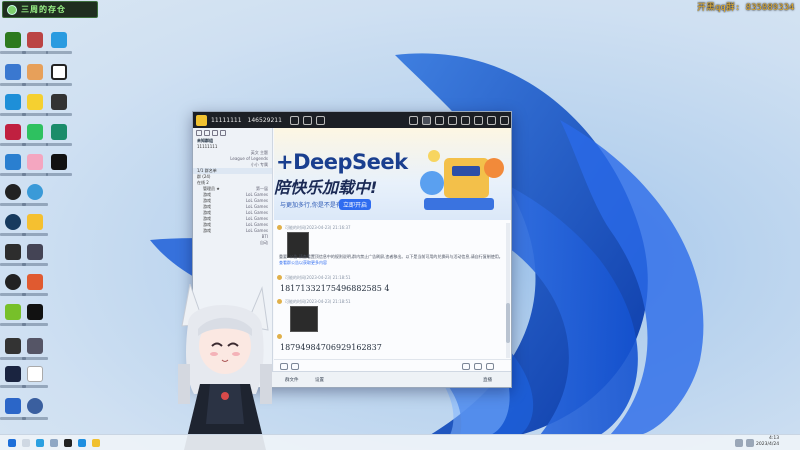  I want to click on streaming-app-badge: 三周的存仓, so click(50, 9).